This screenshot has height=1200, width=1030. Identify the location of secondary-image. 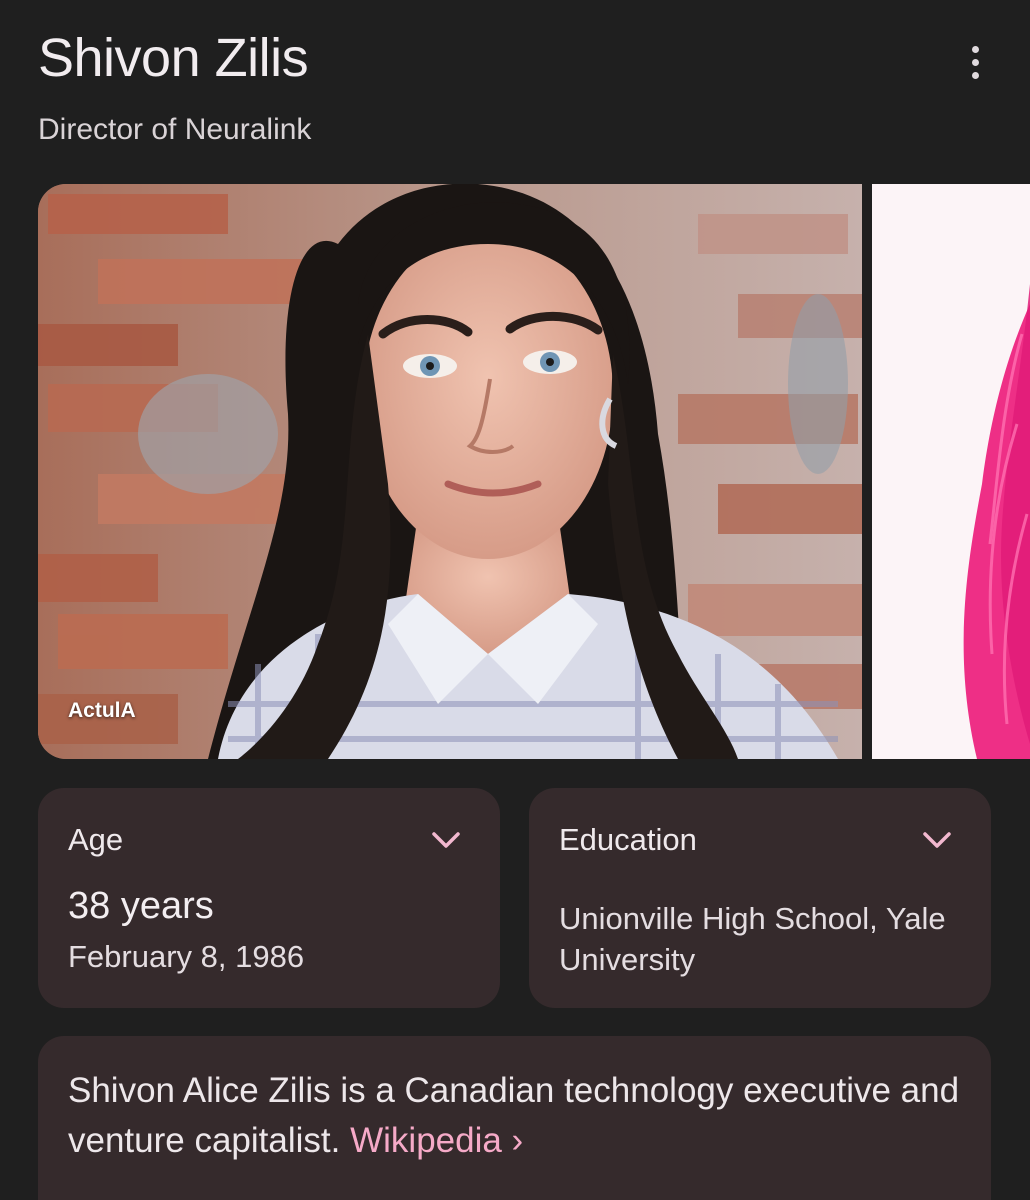
(951, 471).